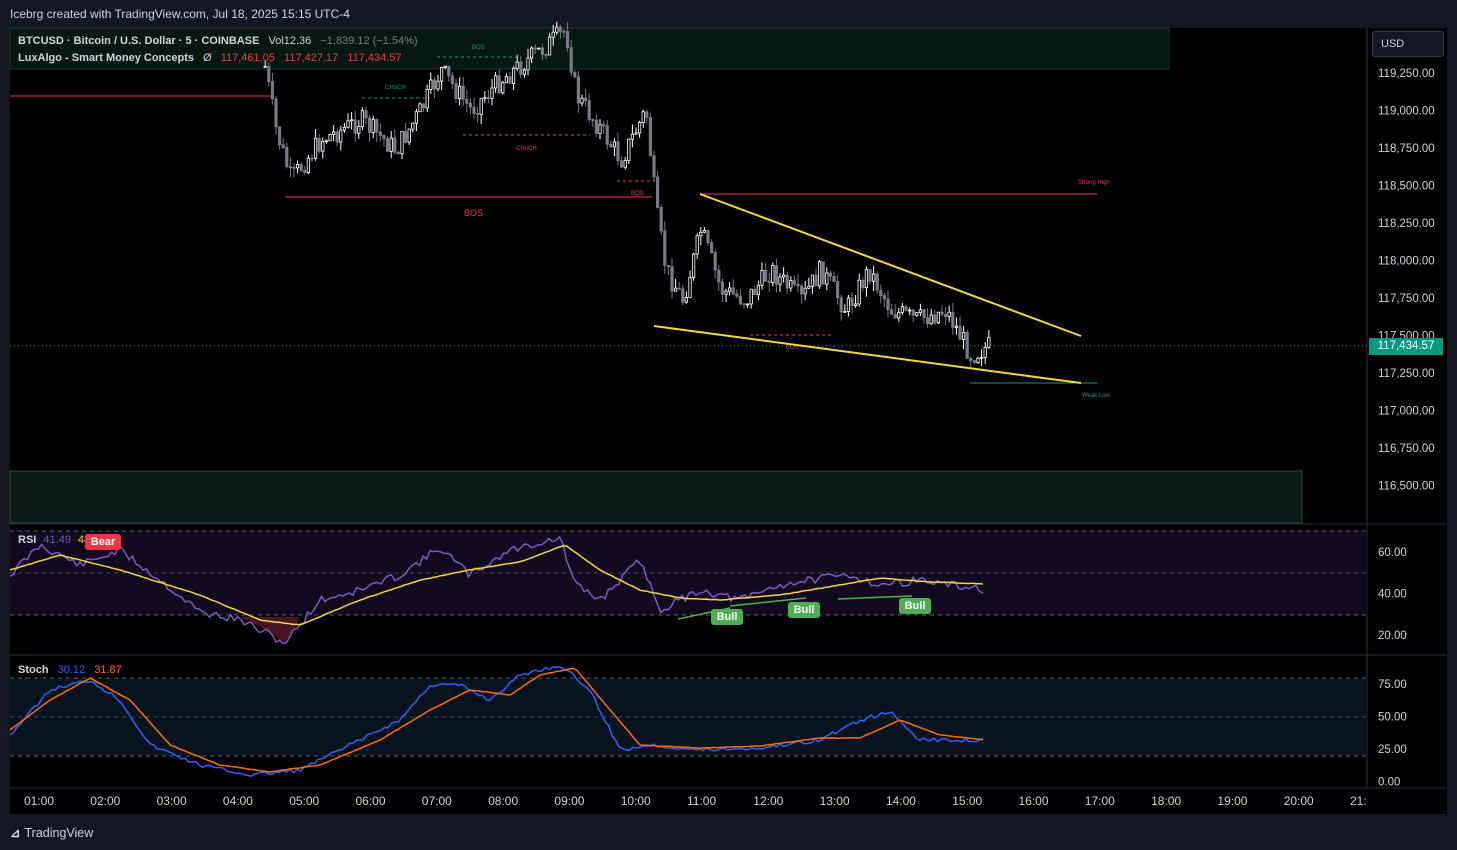 Image resolution: width=1457 pixels, height=850 pixels. What do you see at coordinates (27, 540) in the screenshot?
I see `rsi-label: RSI` at bounding box center [27, 540].